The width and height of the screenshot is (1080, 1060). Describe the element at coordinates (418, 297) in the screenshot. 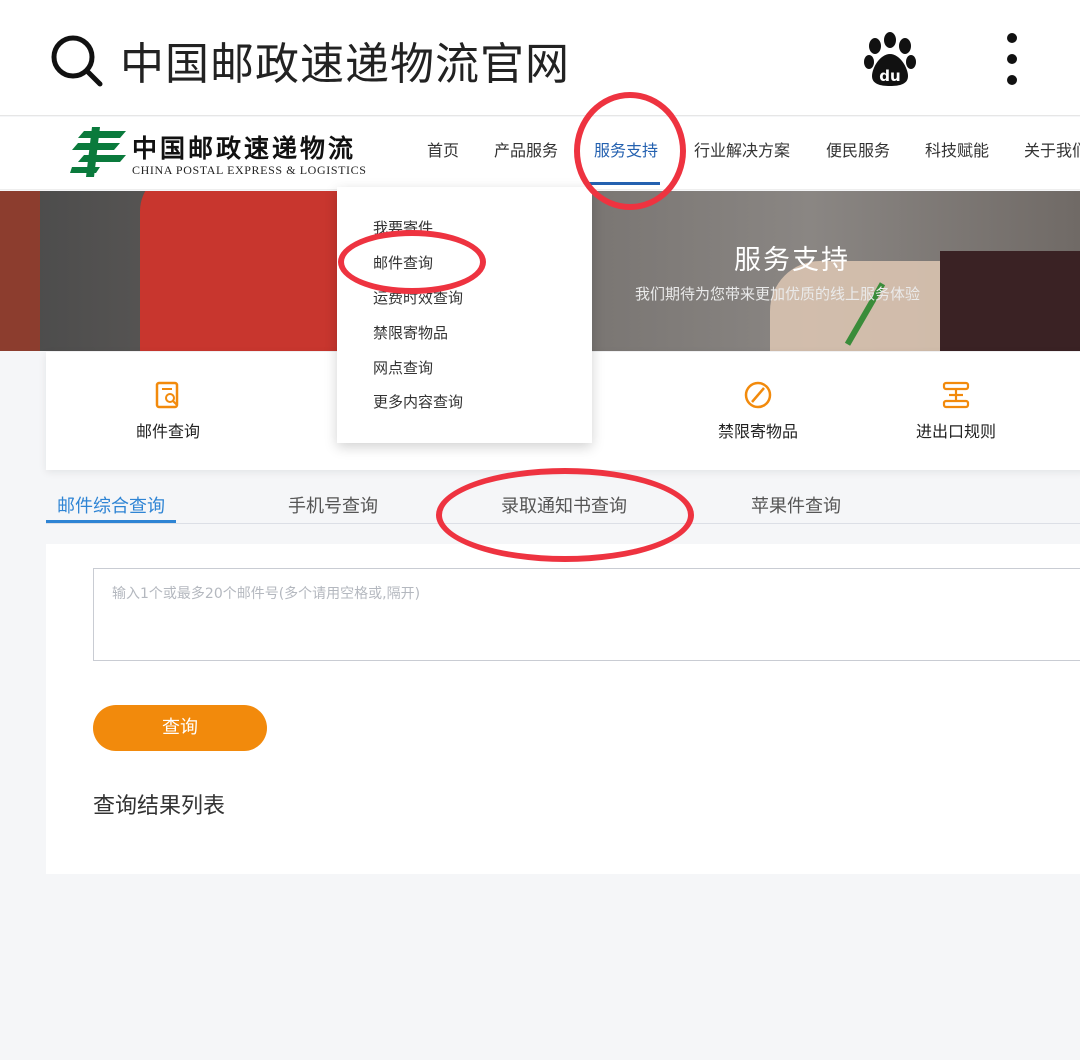

I see `dropdown-item-freight: 运费时效查询` at that location.